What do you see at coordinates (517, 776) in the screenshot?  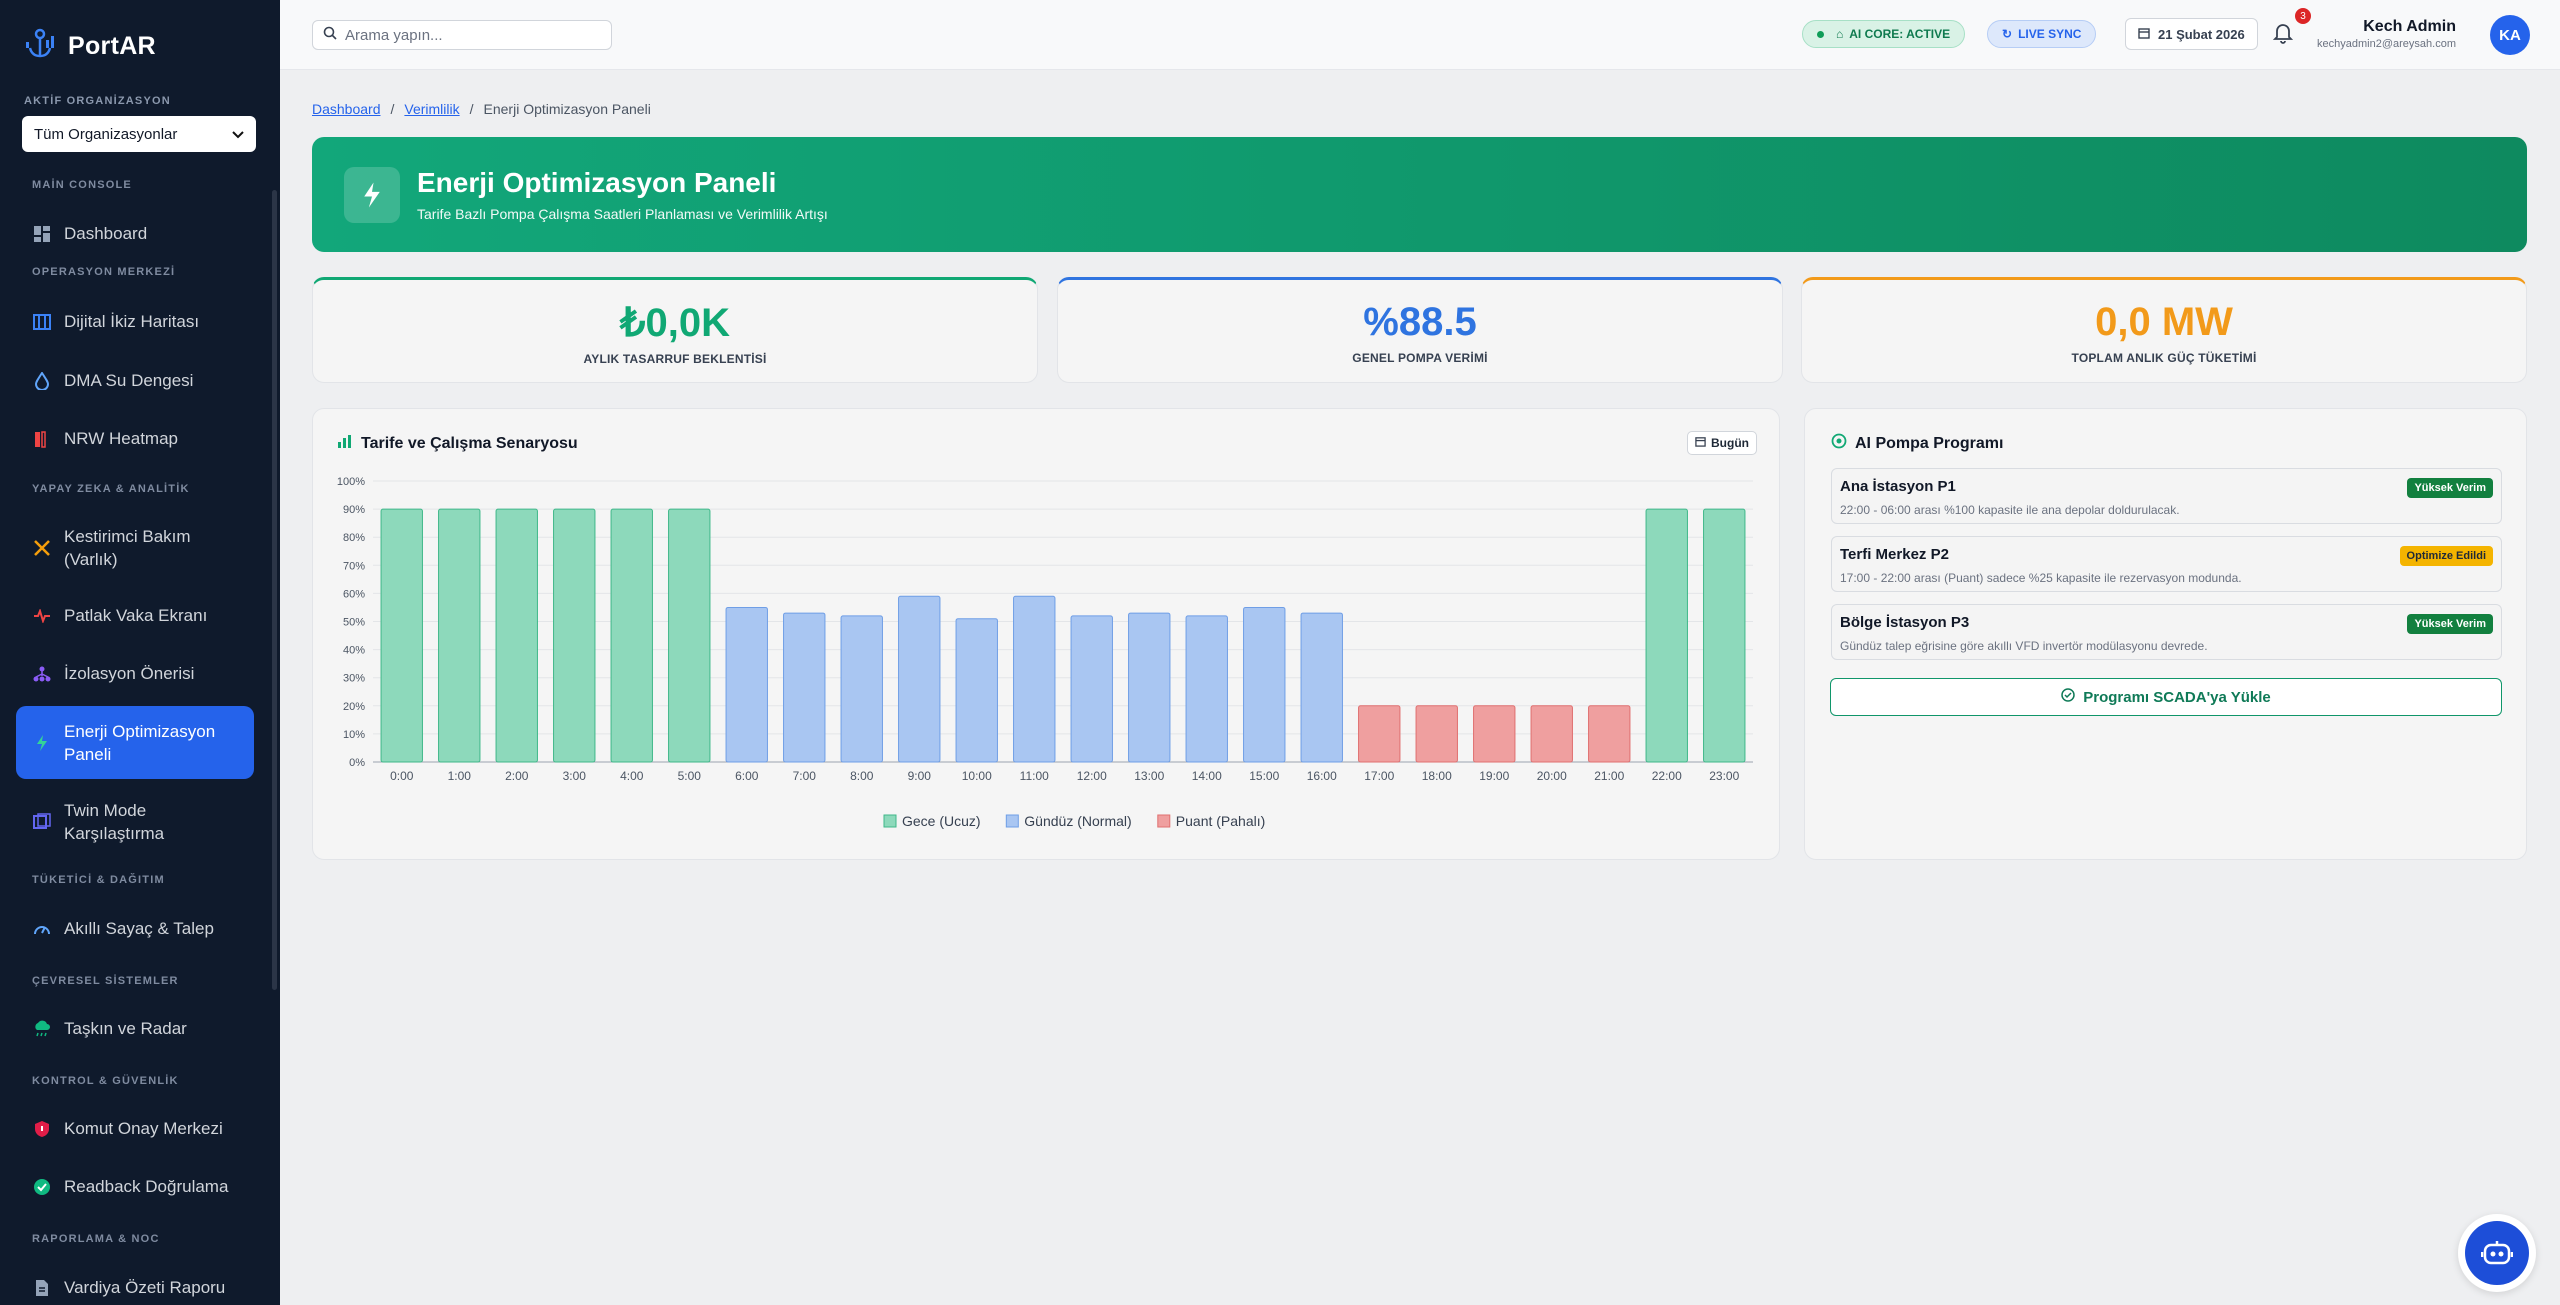 I see `x-tick-label: 2:00` at bounding box center [517, 776].